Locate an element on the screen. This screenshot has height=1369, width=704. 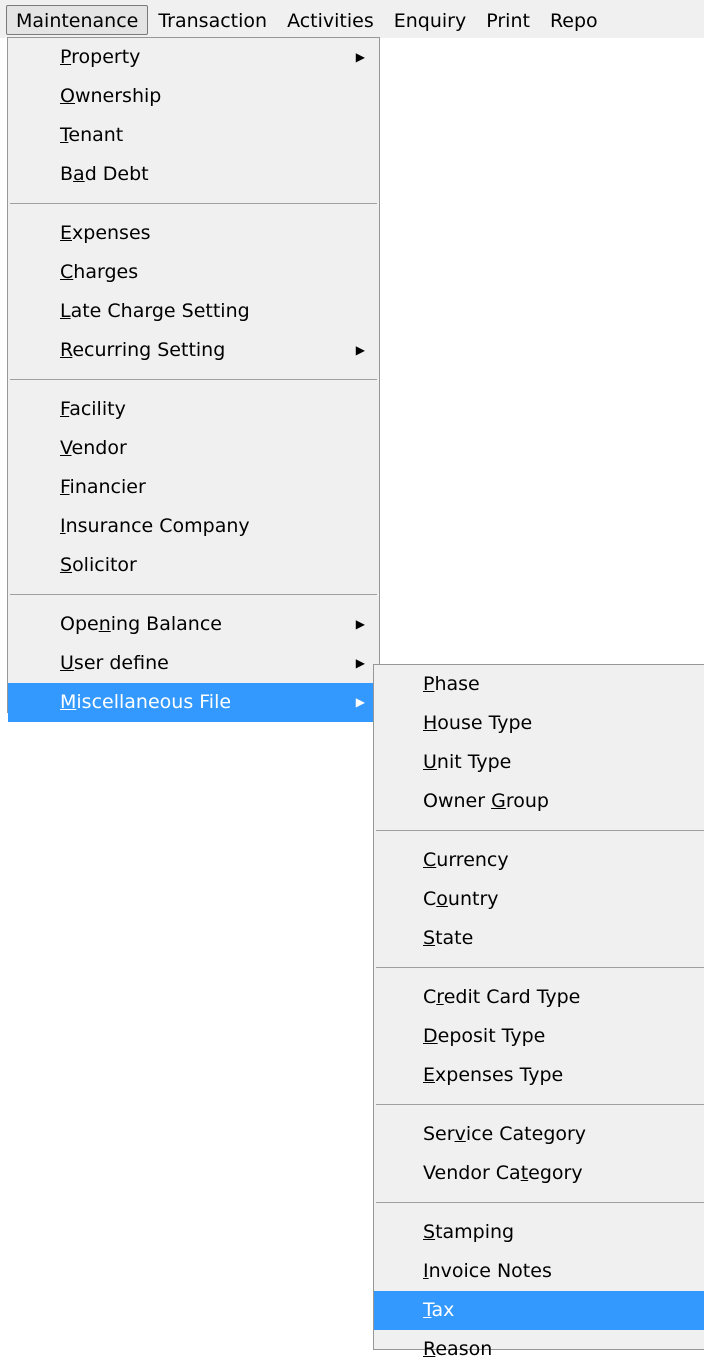
submenu-item-phase: Phase is located at coordinates (539, 684).